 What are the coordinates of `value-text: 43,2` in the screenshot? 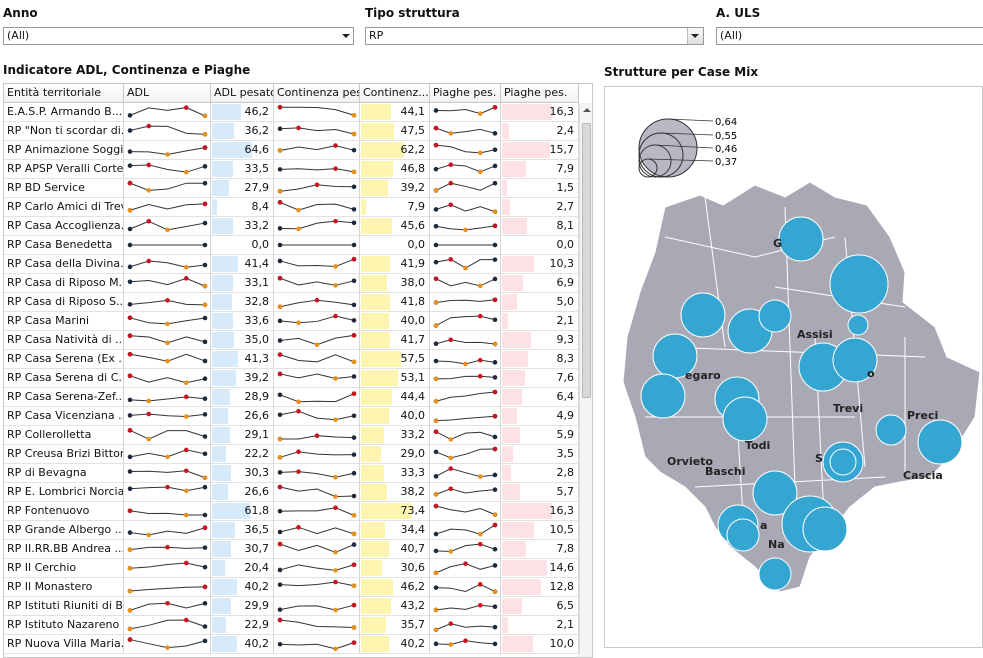 It's located at (413, 605).